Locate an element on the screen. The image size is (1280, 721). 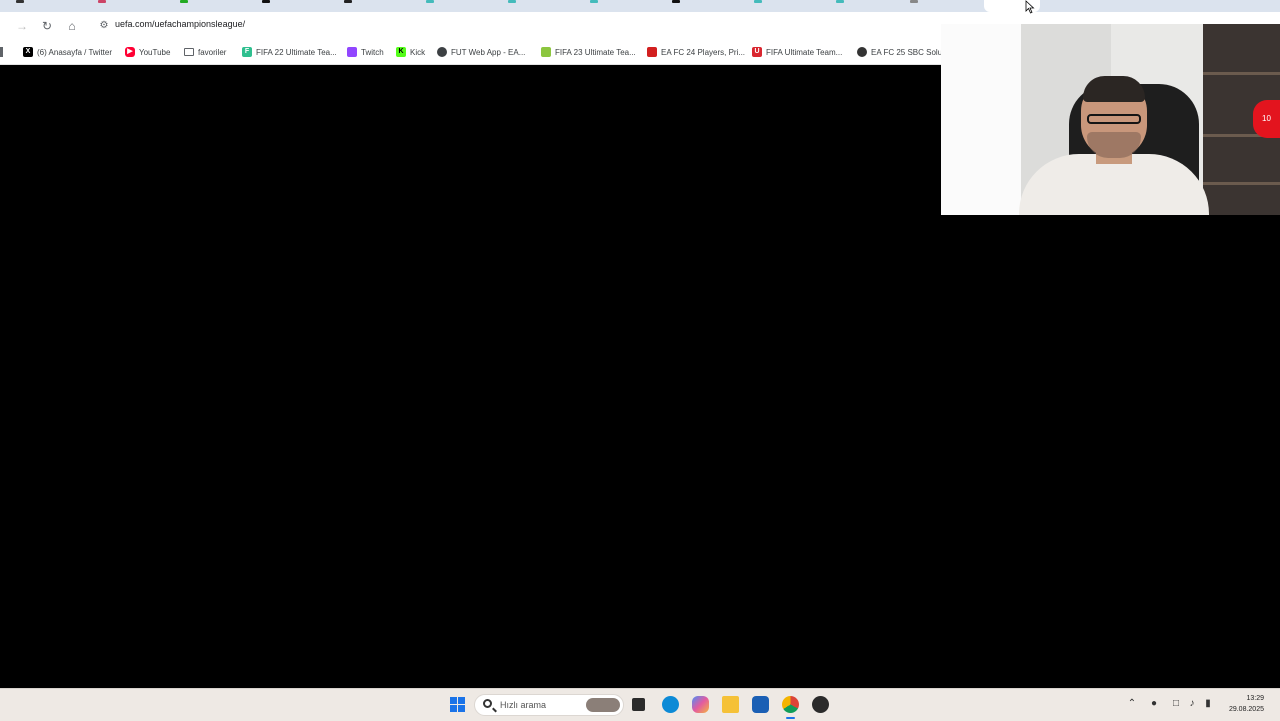
task-view-icon is located at coordinates (638, 704).